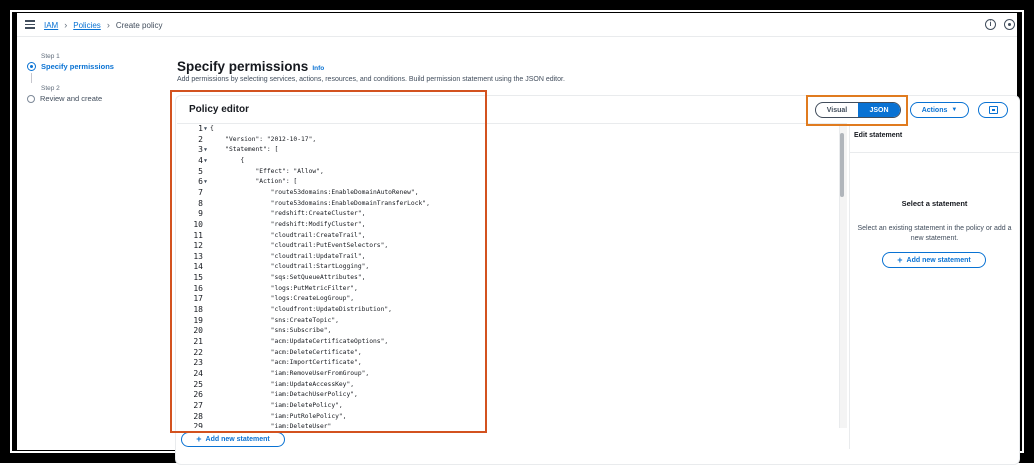 The image size is (1034, 465). I want to click on step-active-icon, so click(31, 66).